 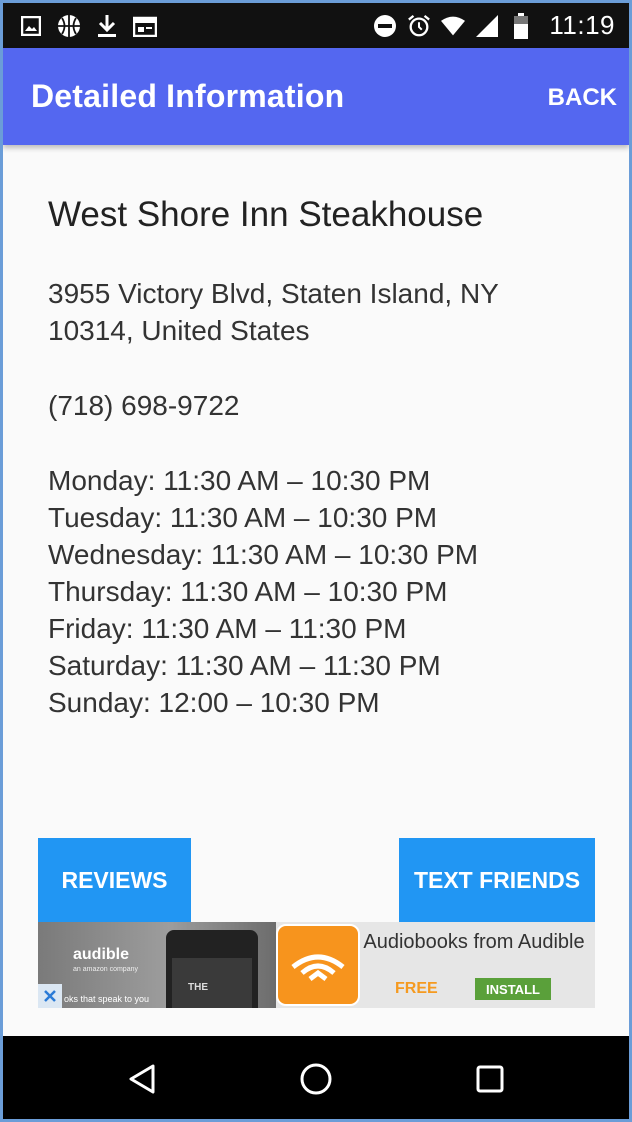 I want to click on hours-wednesday: Wednesday: 11:30 AM – 10:30 PM, so click(x=263, y=554).